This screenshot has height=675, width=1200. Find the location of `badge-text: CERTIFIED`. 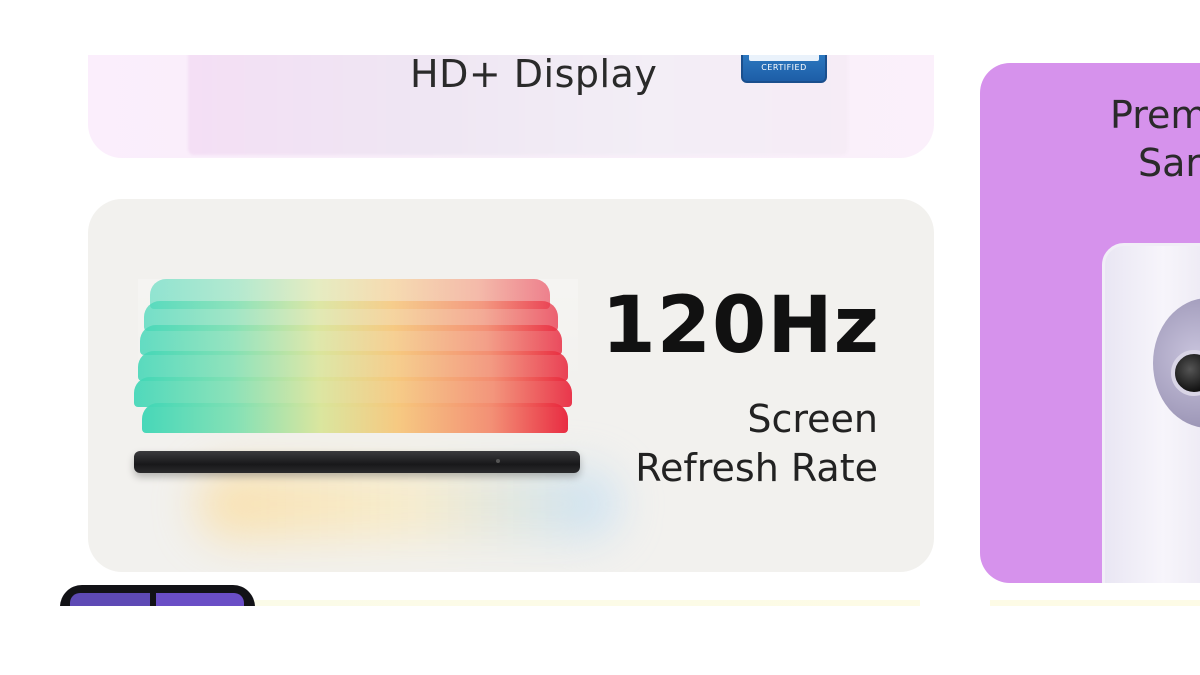

badge-text: CERTIFIED is located at coordinates (784, 67).